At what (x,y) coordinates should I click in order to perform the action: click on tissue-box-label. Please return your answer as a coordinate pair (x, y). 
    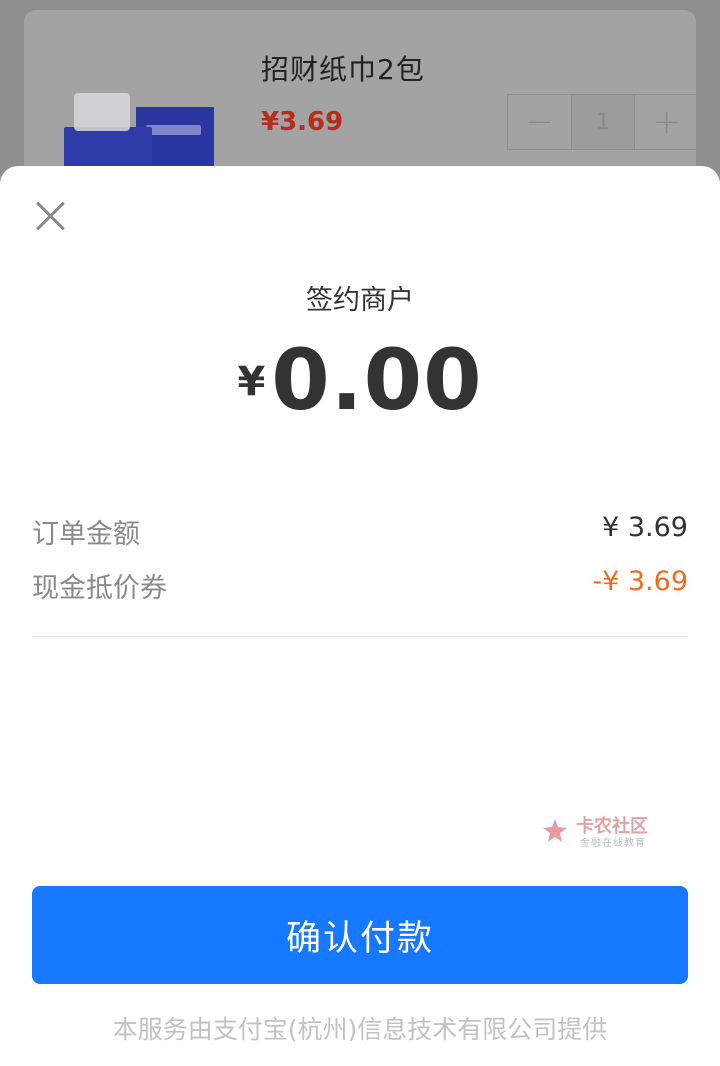
    Looking at the image, I should click on (173, 130).